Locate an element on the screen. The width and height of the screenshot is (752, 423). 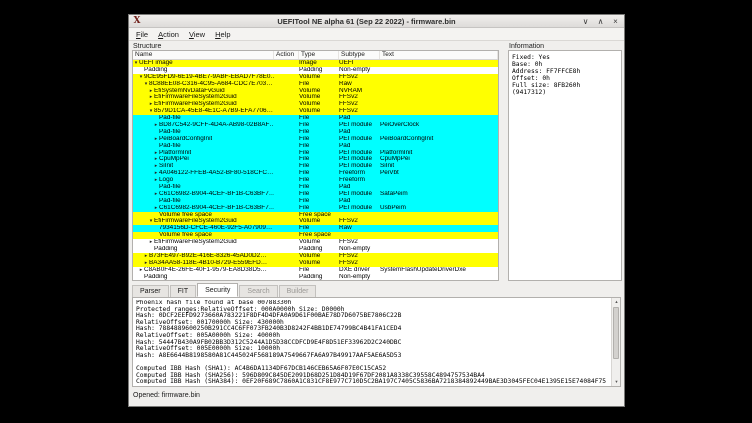
vertical-scrollbar: ▲ ▼ is located at coordinates (615, 342).